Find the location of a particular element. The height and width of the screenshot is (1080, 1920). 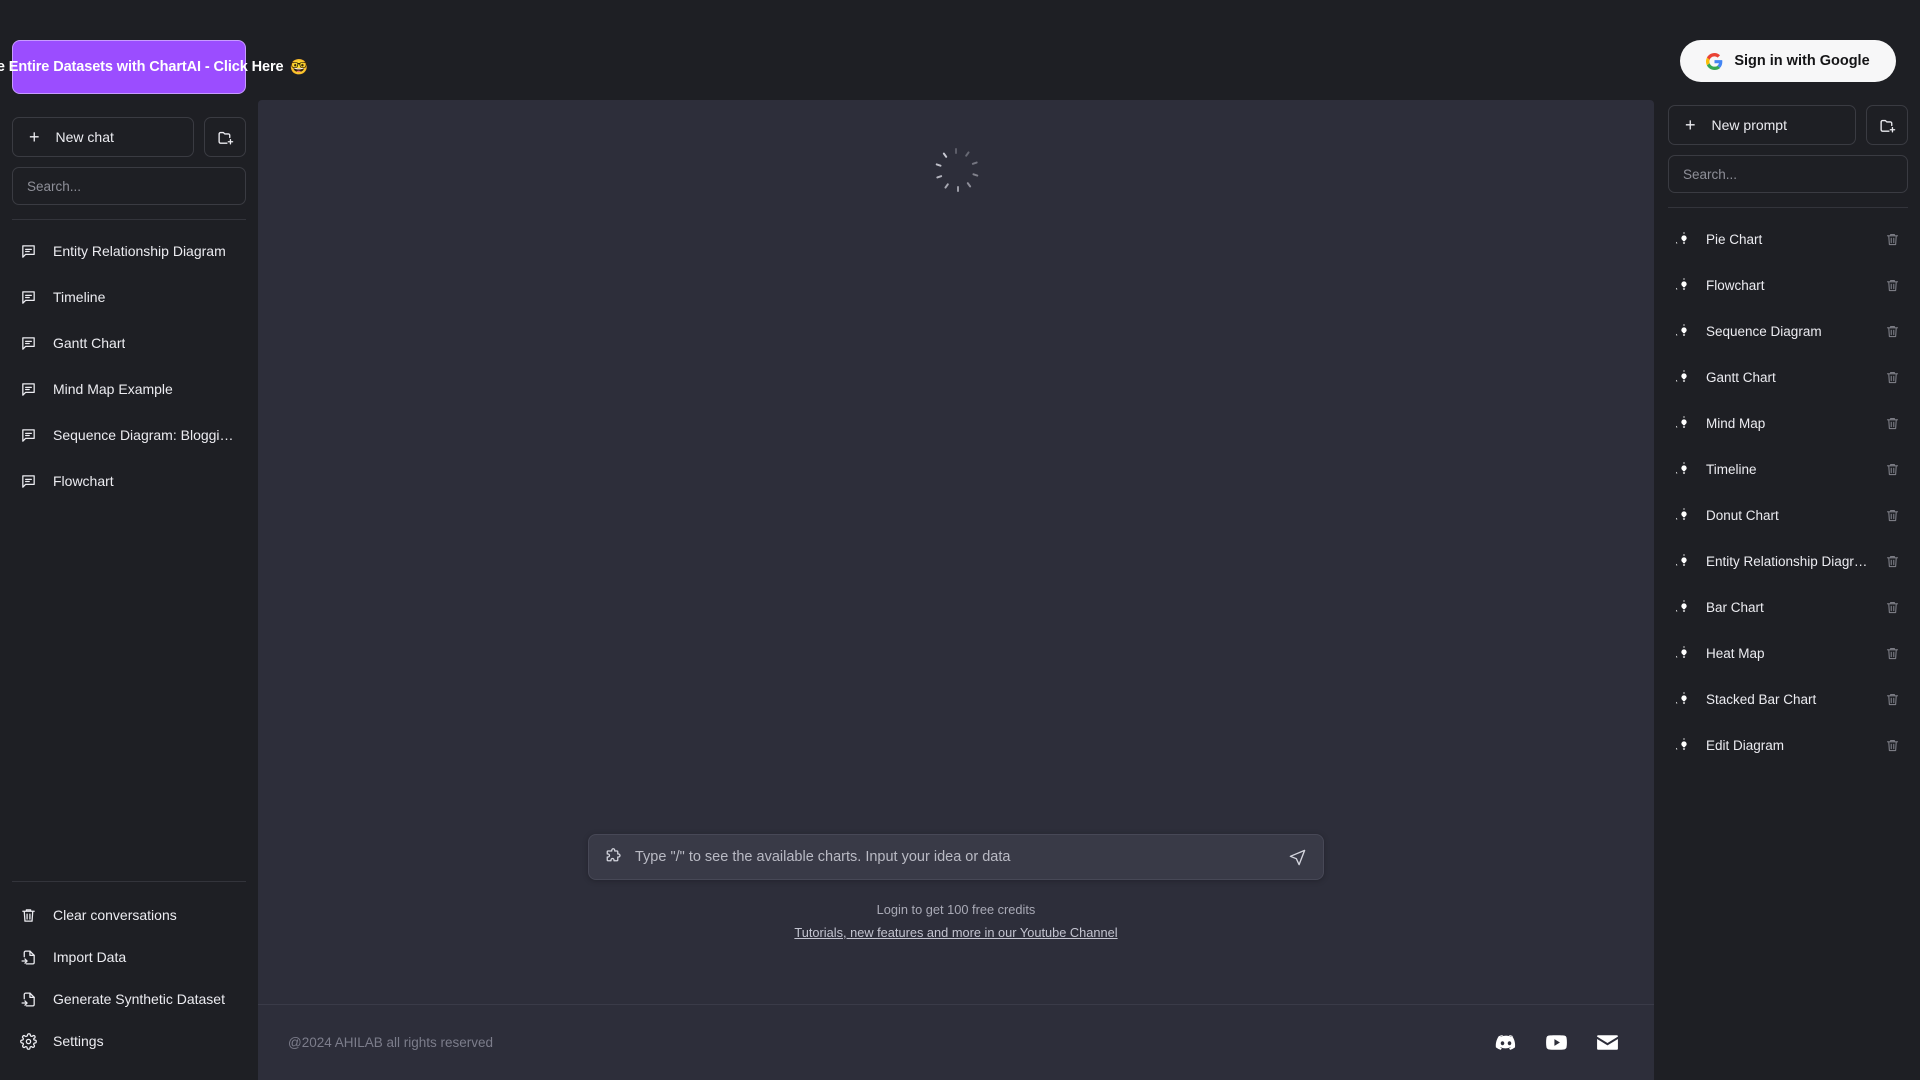

trash-icon is located at coordinates (28, 915).